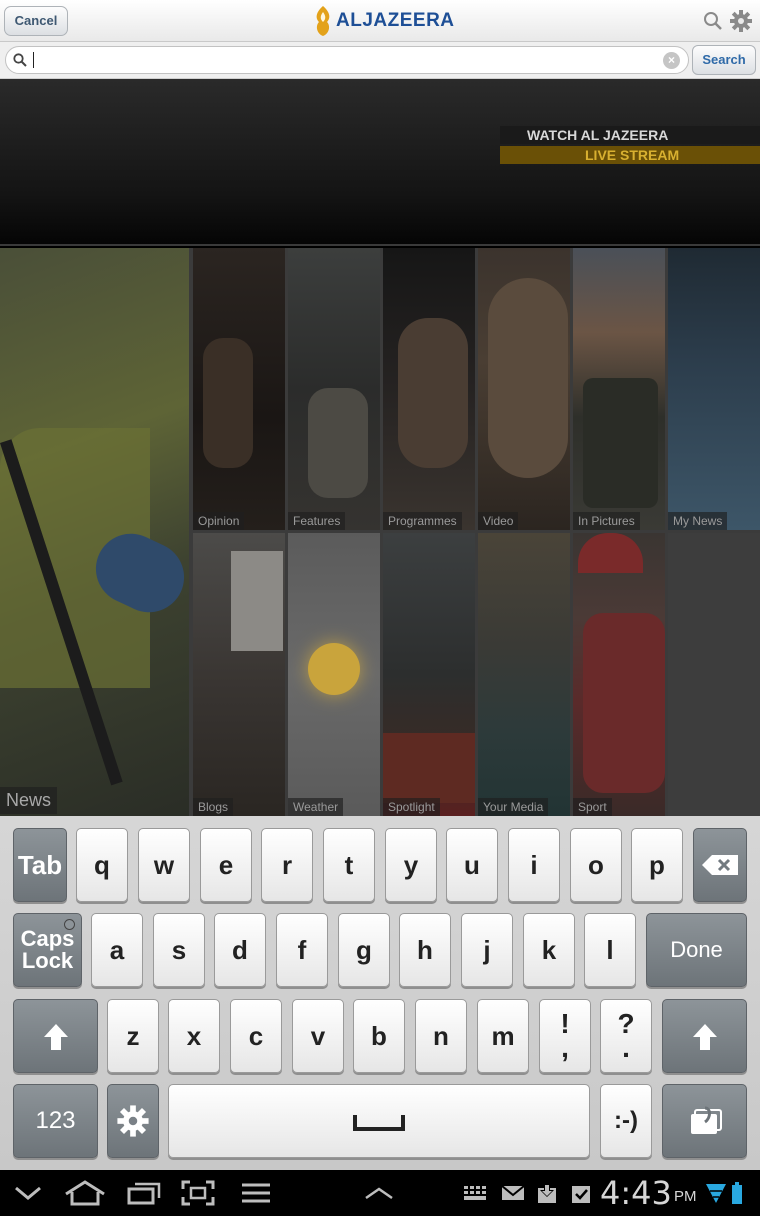 The height and width of the screenshot is (1216, 760). What do you see at coordinates (547, 1193) in the screenshot?
I see `download-icon` at bounding box center [547, 1193].